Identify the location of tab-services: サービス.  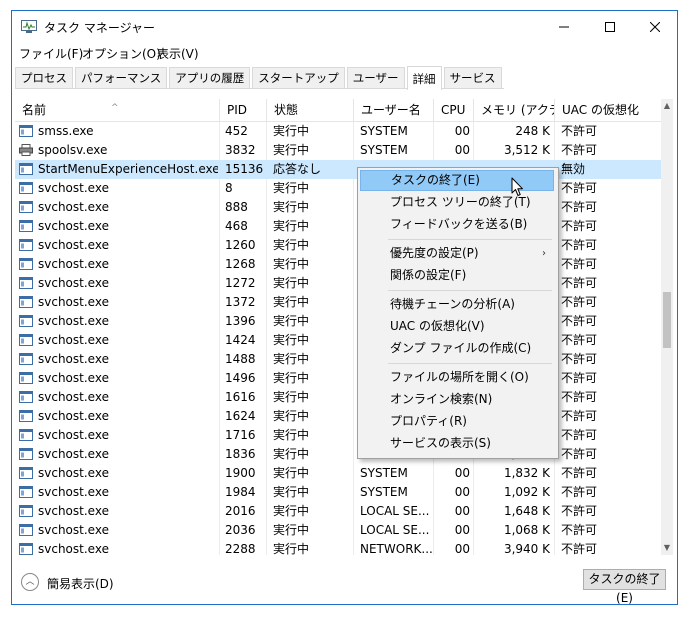
(472, 77).